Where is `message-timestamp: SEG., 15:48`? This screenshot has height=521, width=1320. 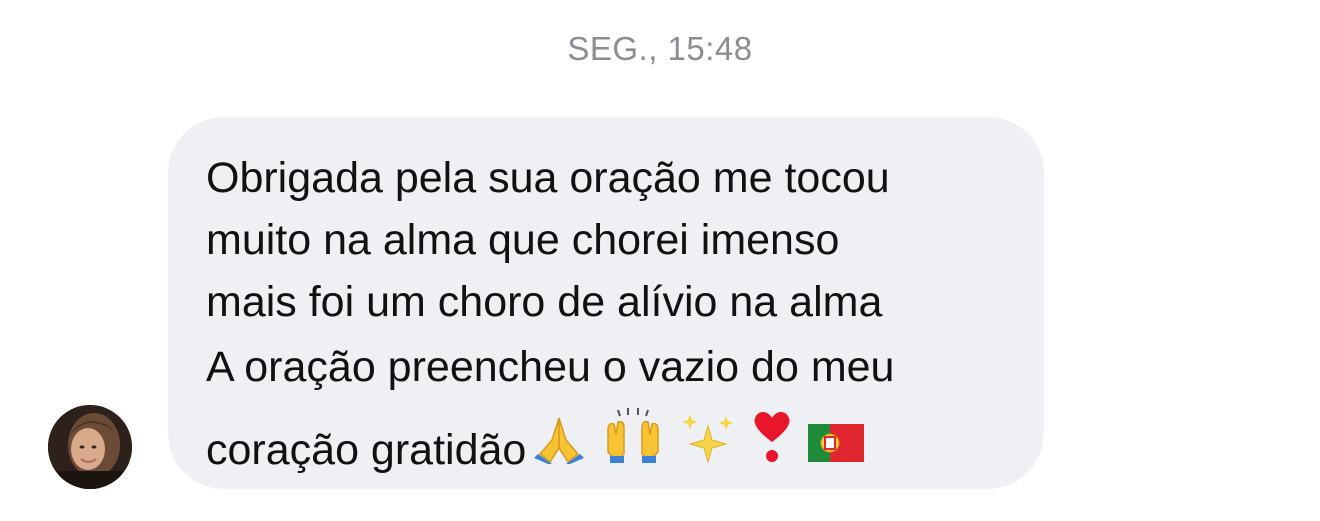 message-timestamp: SEG., 15:48 is located at coordinates (660, 48).